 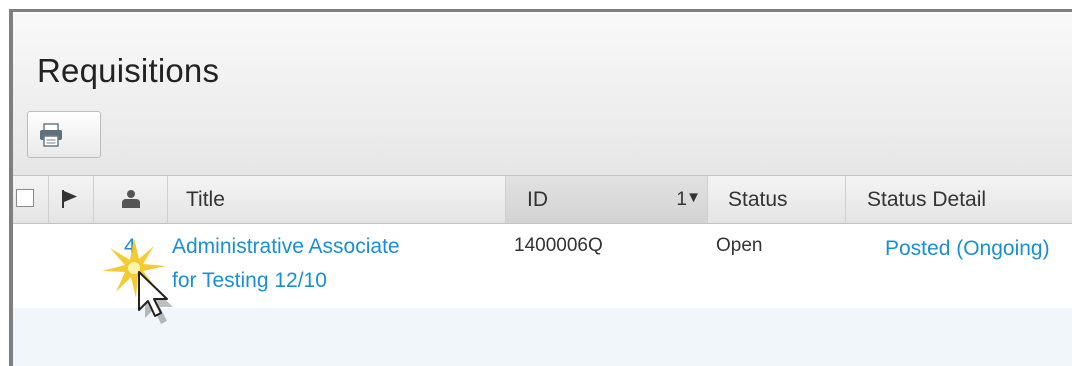 What do you see at coordinates (51, 135) in the screenshot?
I see `printer-icon` at bounding box center [51, 135].